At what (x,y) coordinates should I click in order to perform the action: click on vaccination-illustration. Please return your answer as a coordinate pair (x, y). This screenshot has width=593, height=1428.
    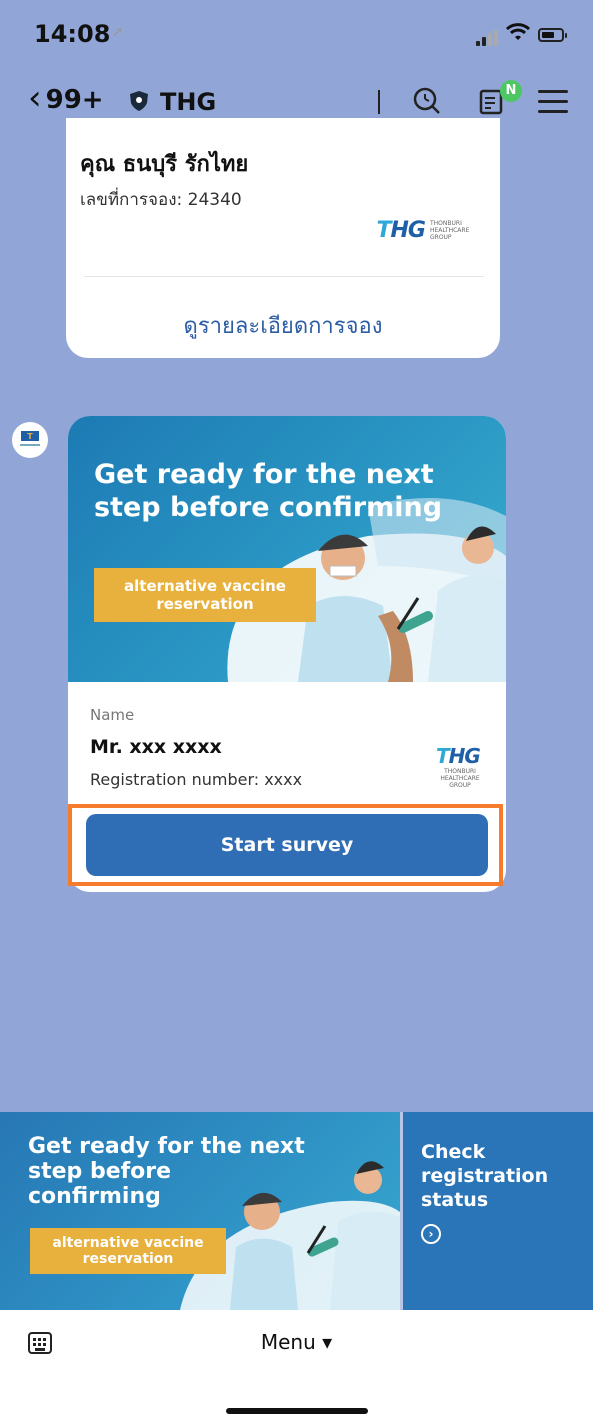
    Looking at the image, I should click on (366, 590).